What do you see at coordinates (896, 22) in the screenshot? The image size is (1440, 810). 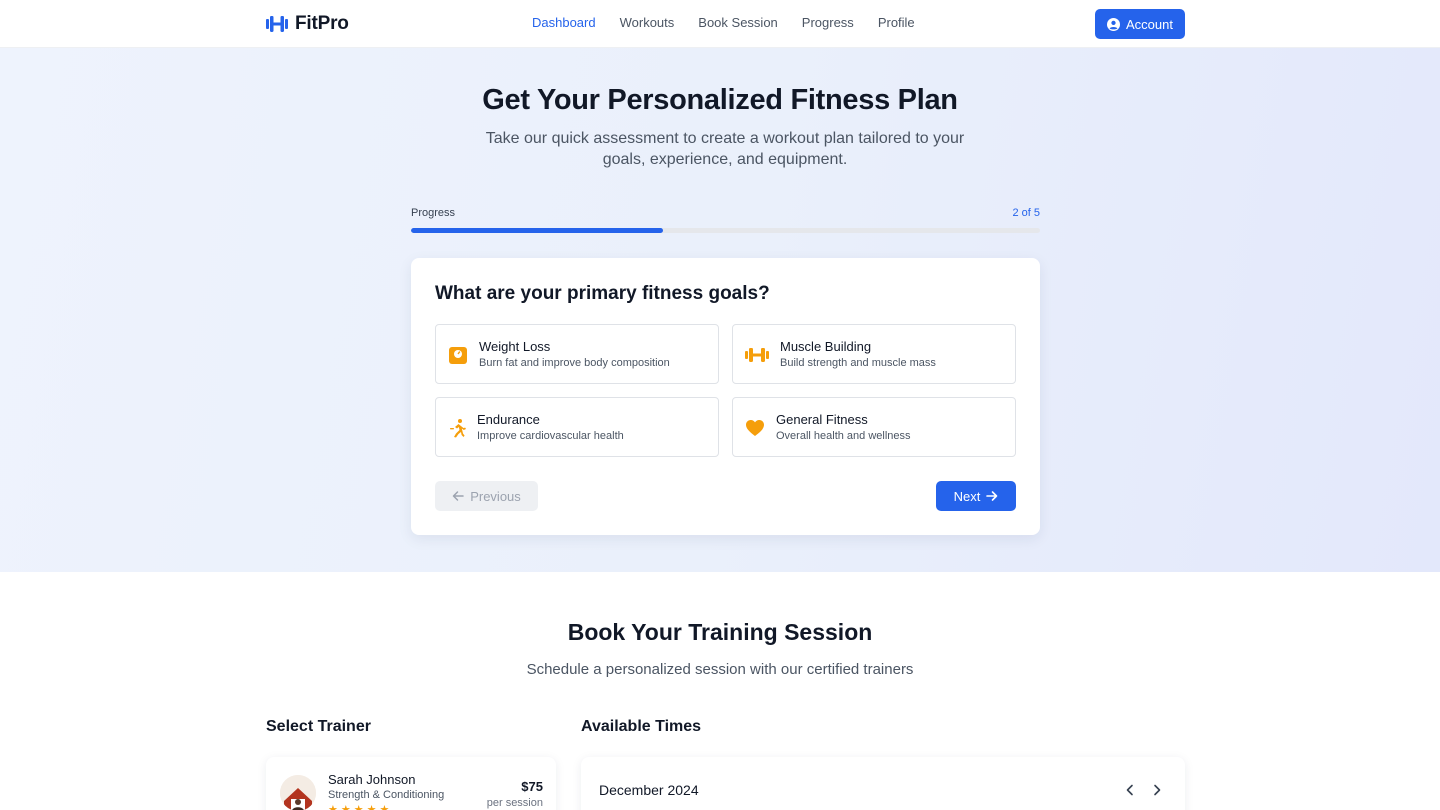 I see `nav-link-profile: Profile` at bounding box center [896, 22].